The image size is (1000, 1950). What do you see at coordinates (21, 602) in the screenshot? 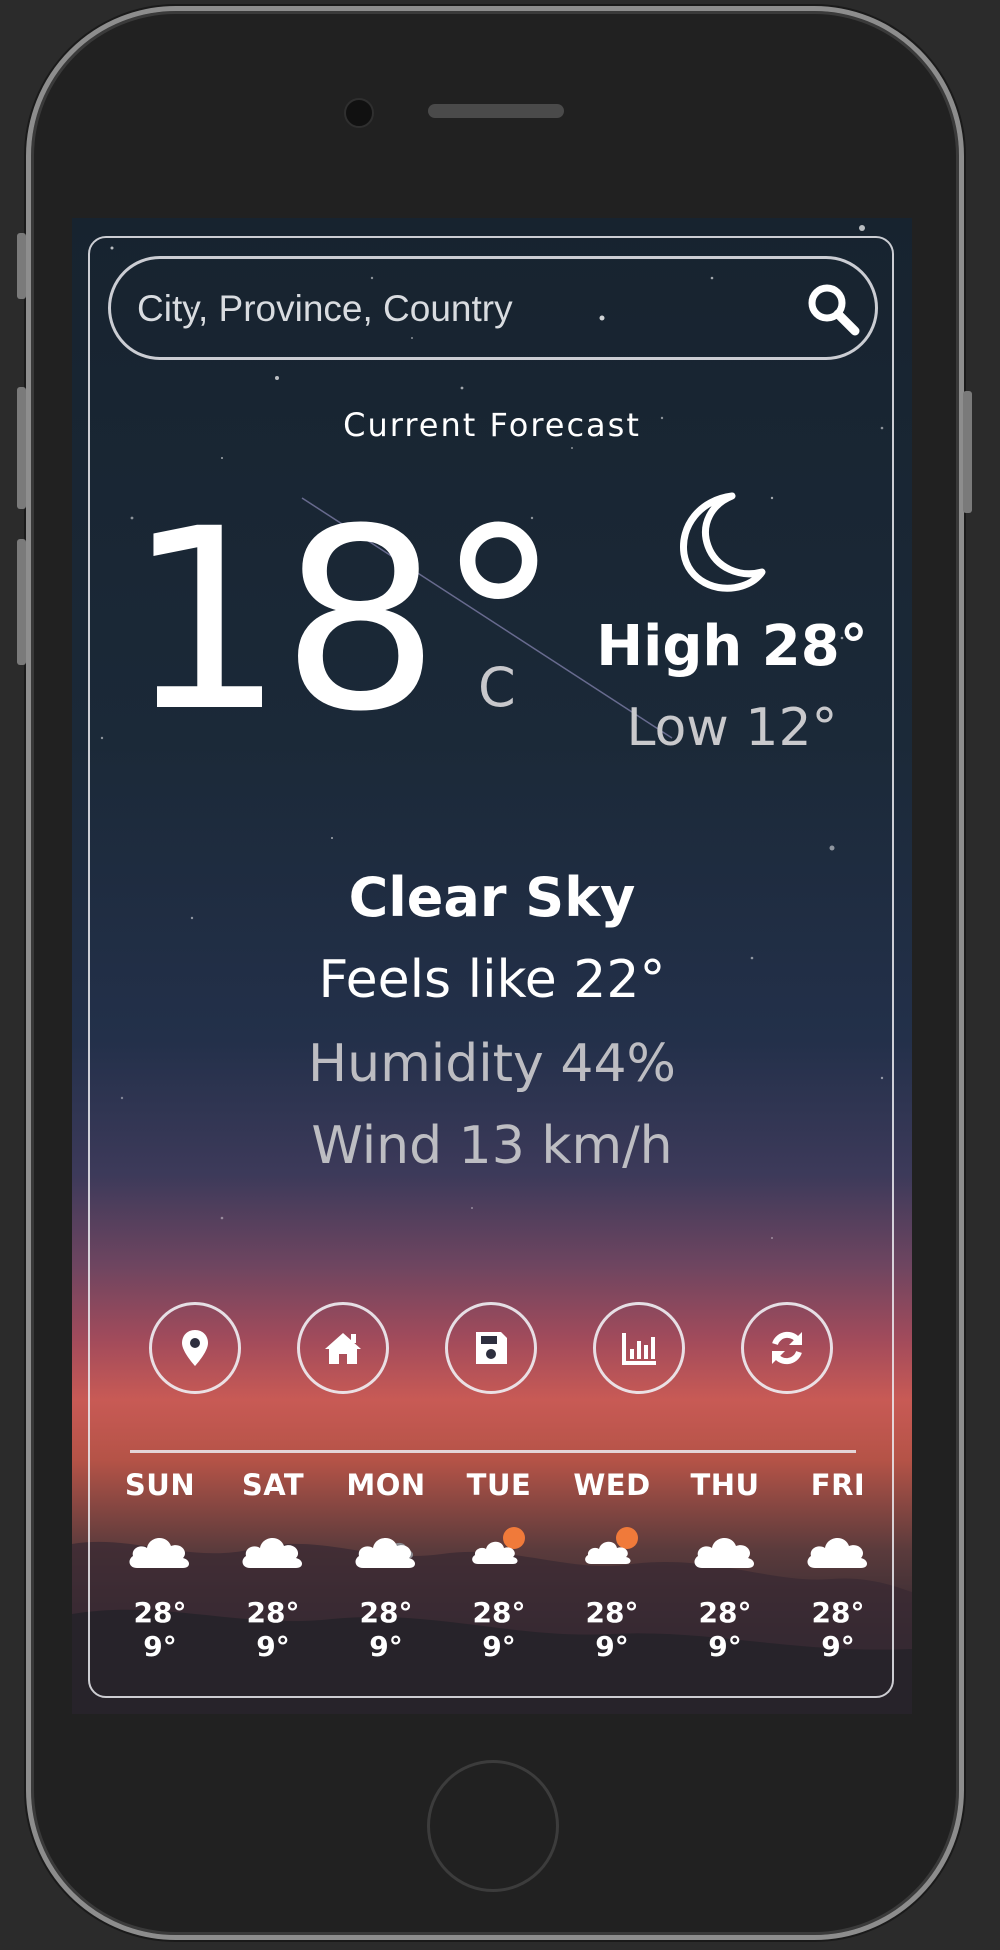
I see `volume-down-button` at bounding box center [21, 602].